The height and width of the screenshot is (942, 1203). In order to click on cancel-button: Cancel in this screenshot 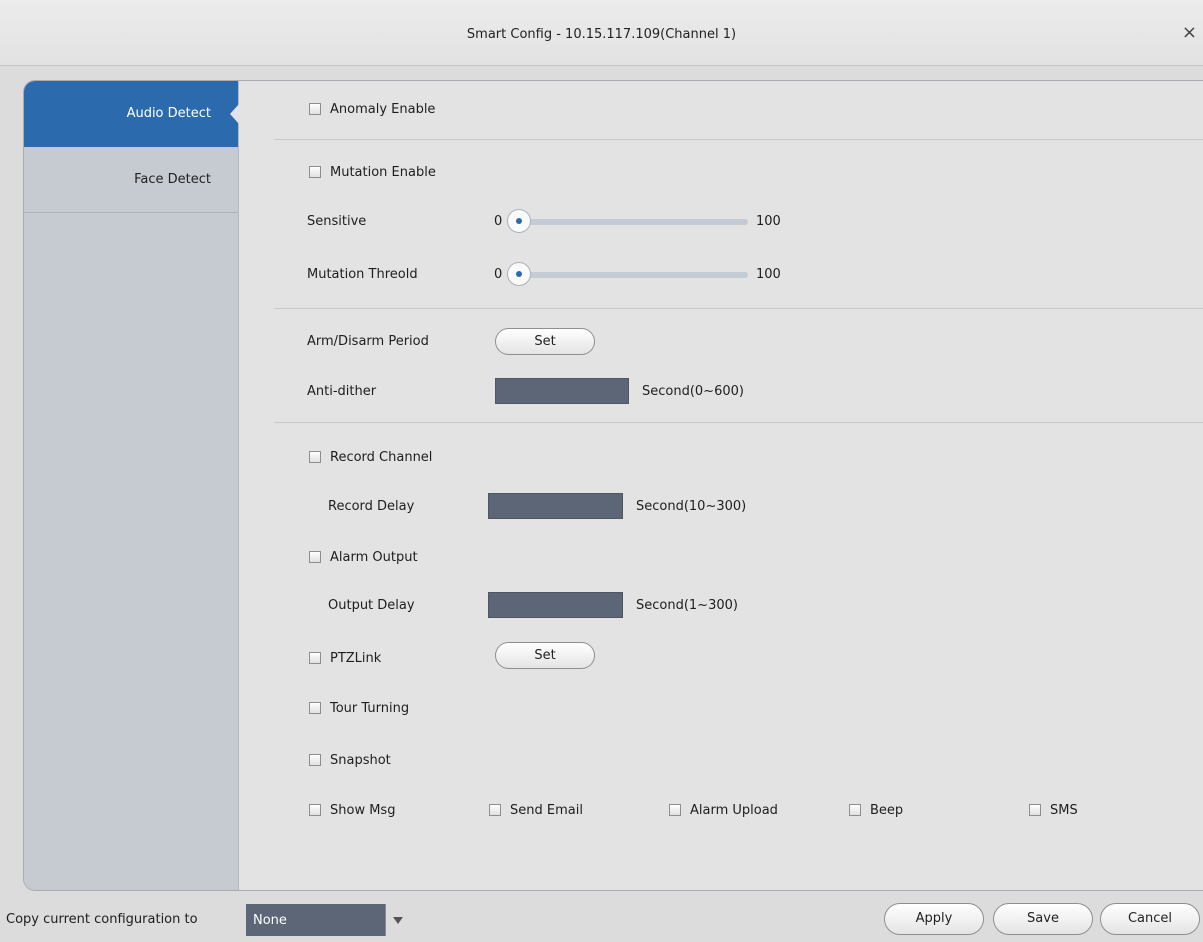, I will do `click(1150, 919)`.